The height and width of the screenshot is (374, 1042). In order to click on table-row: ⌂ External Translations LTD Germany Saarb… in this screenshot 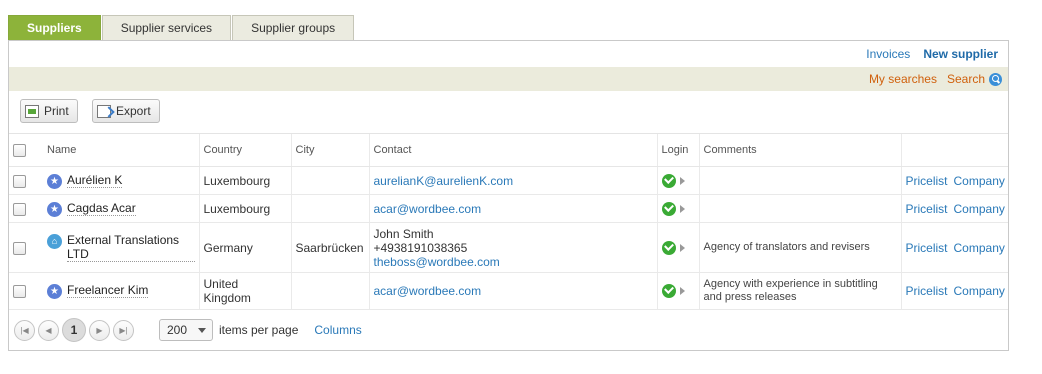, I will do `click(508, 247)`.